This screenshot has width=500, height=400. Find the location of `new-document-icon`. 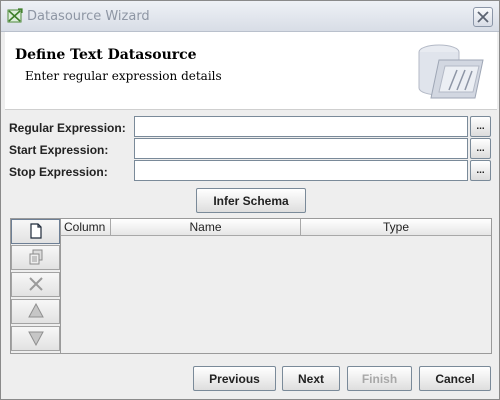

new-document-icon is located at coordinates (36, 231).